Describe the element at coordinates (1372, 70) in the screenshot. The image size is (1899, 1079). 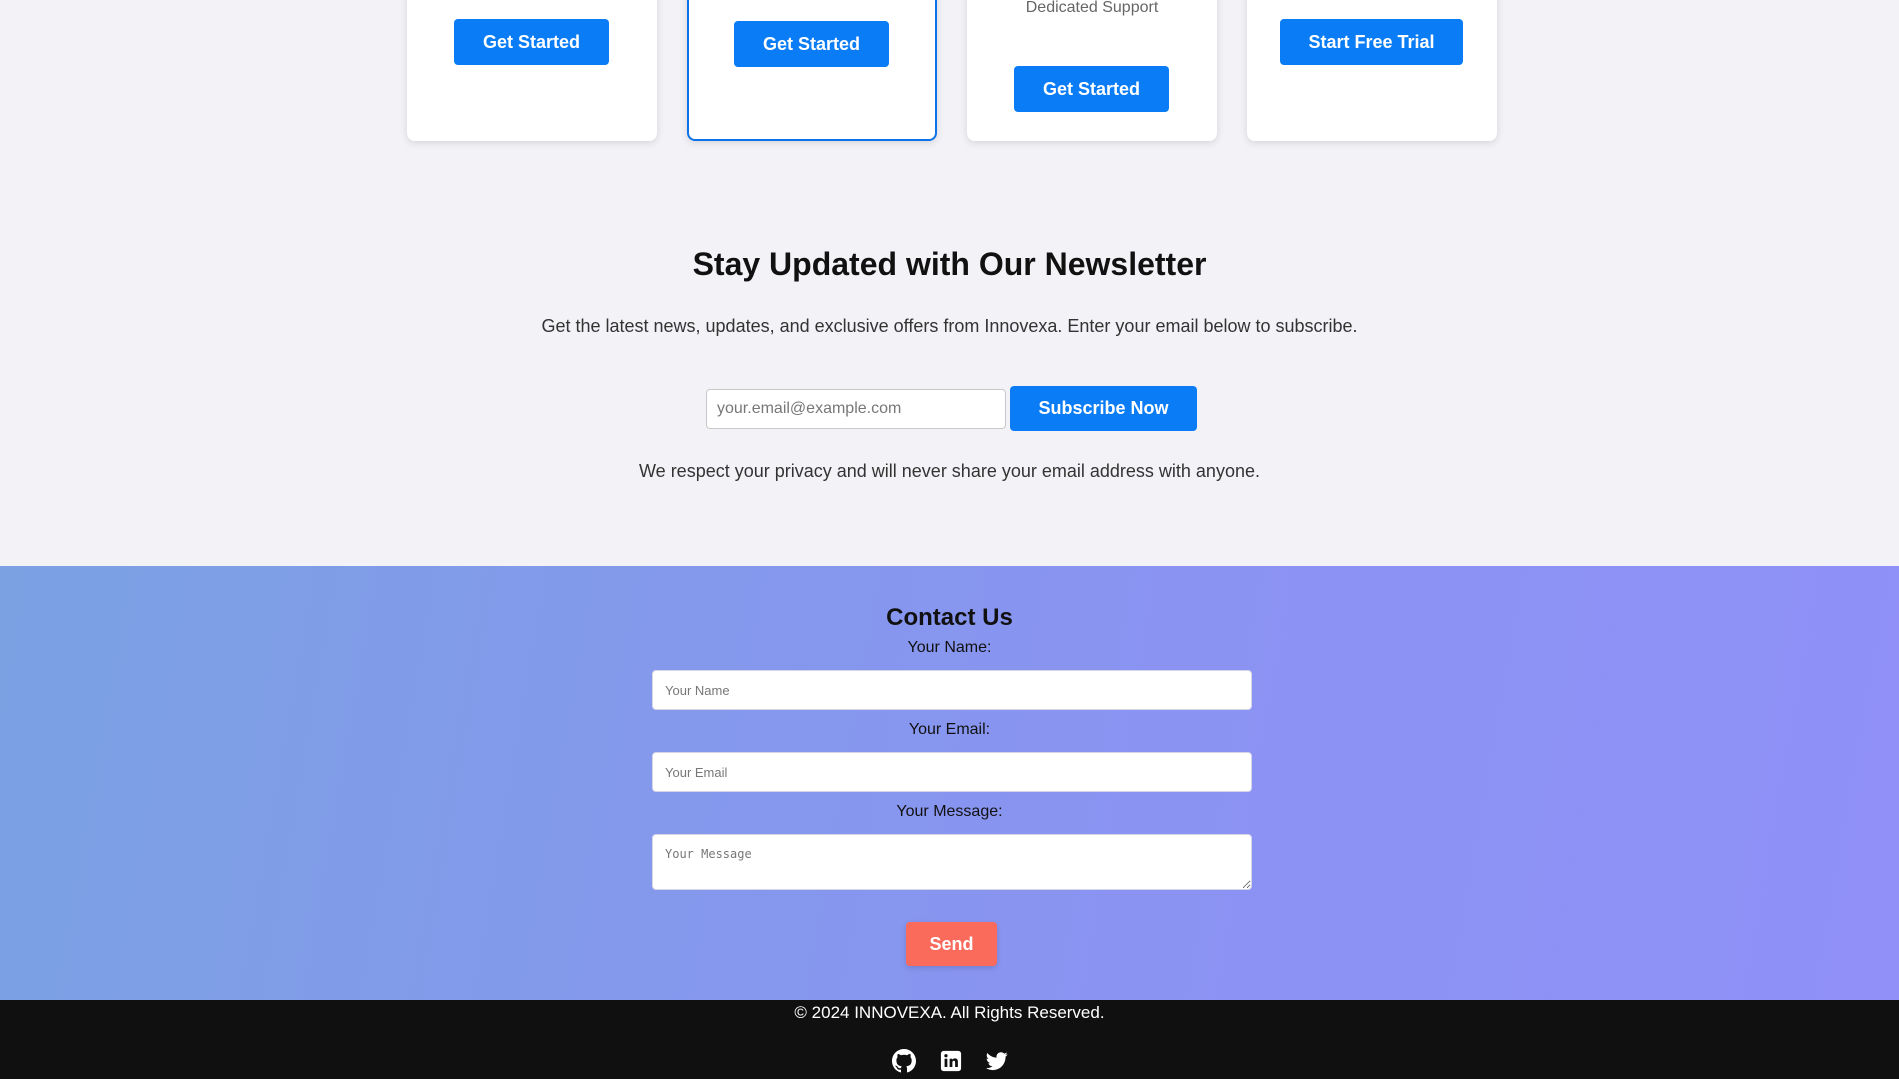
I see `pricing-card: Start Free Trial` at that location.